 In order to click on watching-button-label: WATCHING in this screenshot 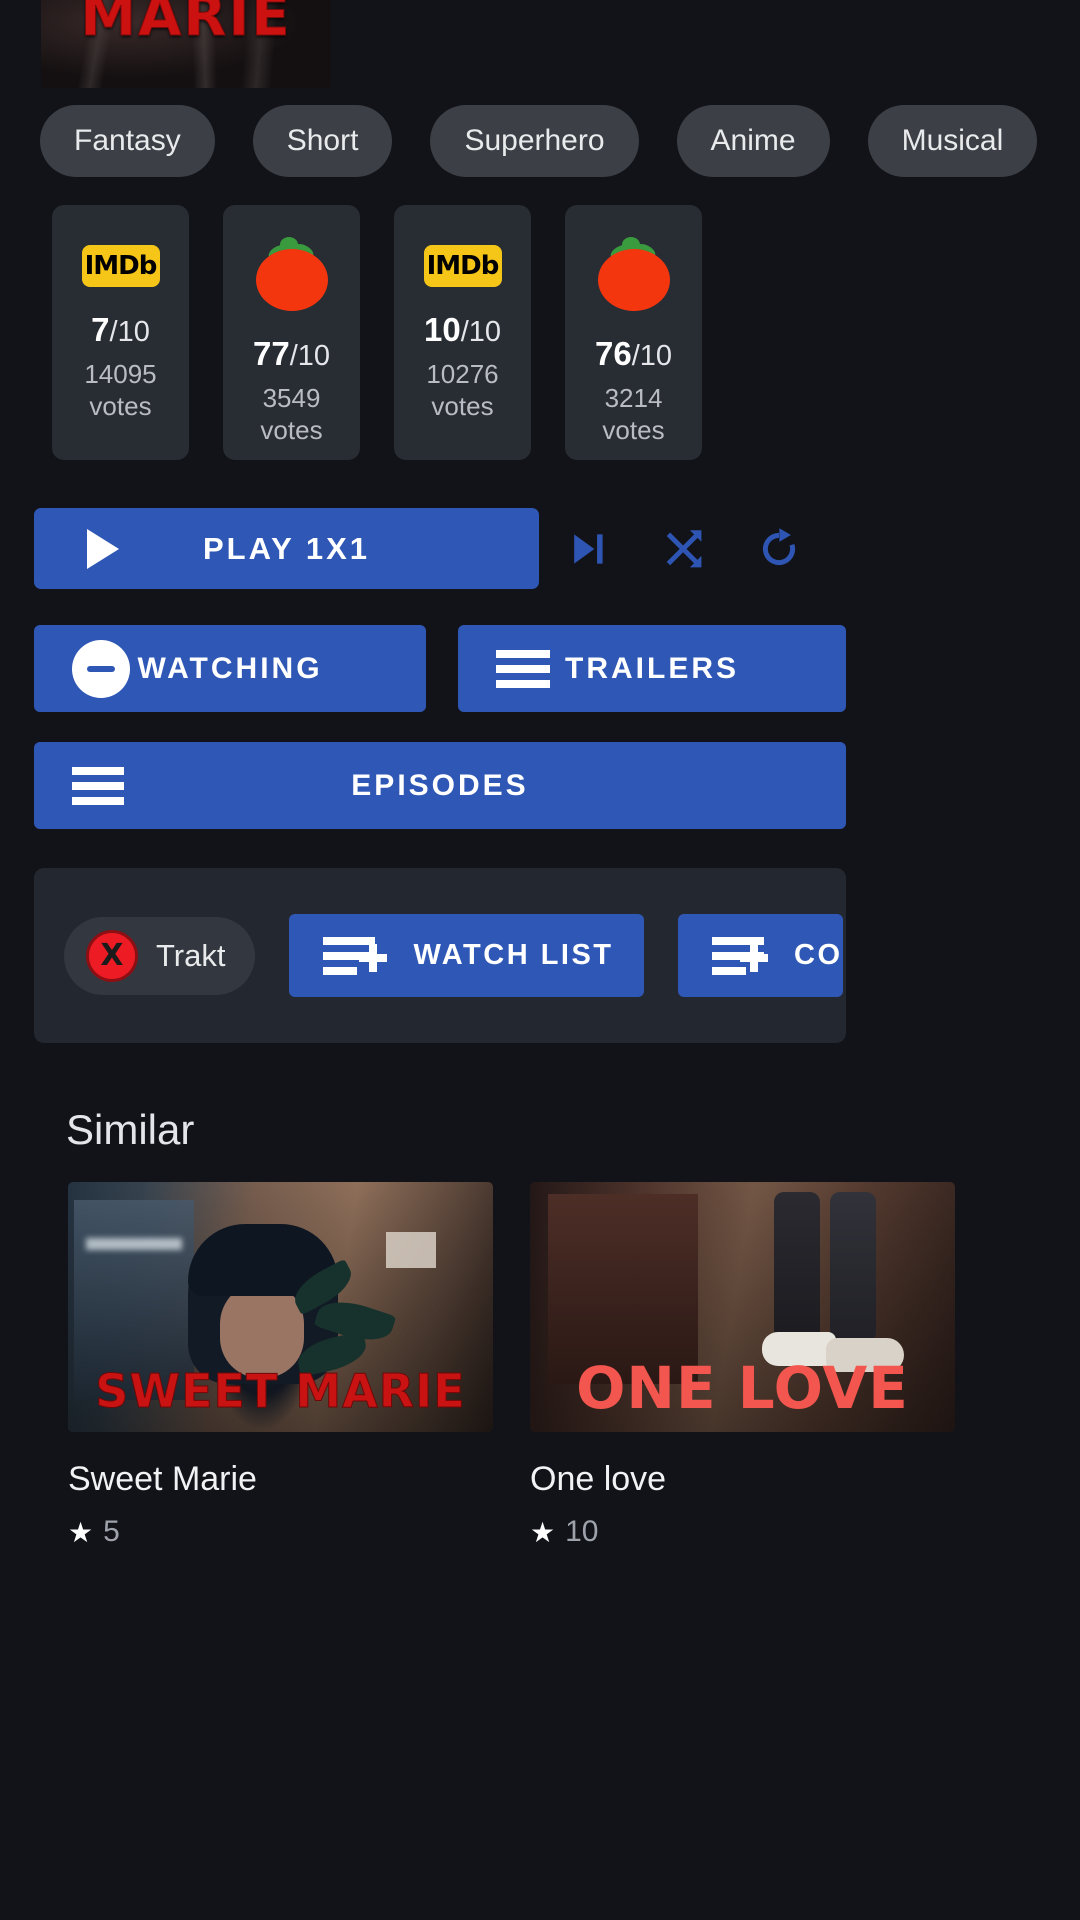, I will do `click(230, 668)`.